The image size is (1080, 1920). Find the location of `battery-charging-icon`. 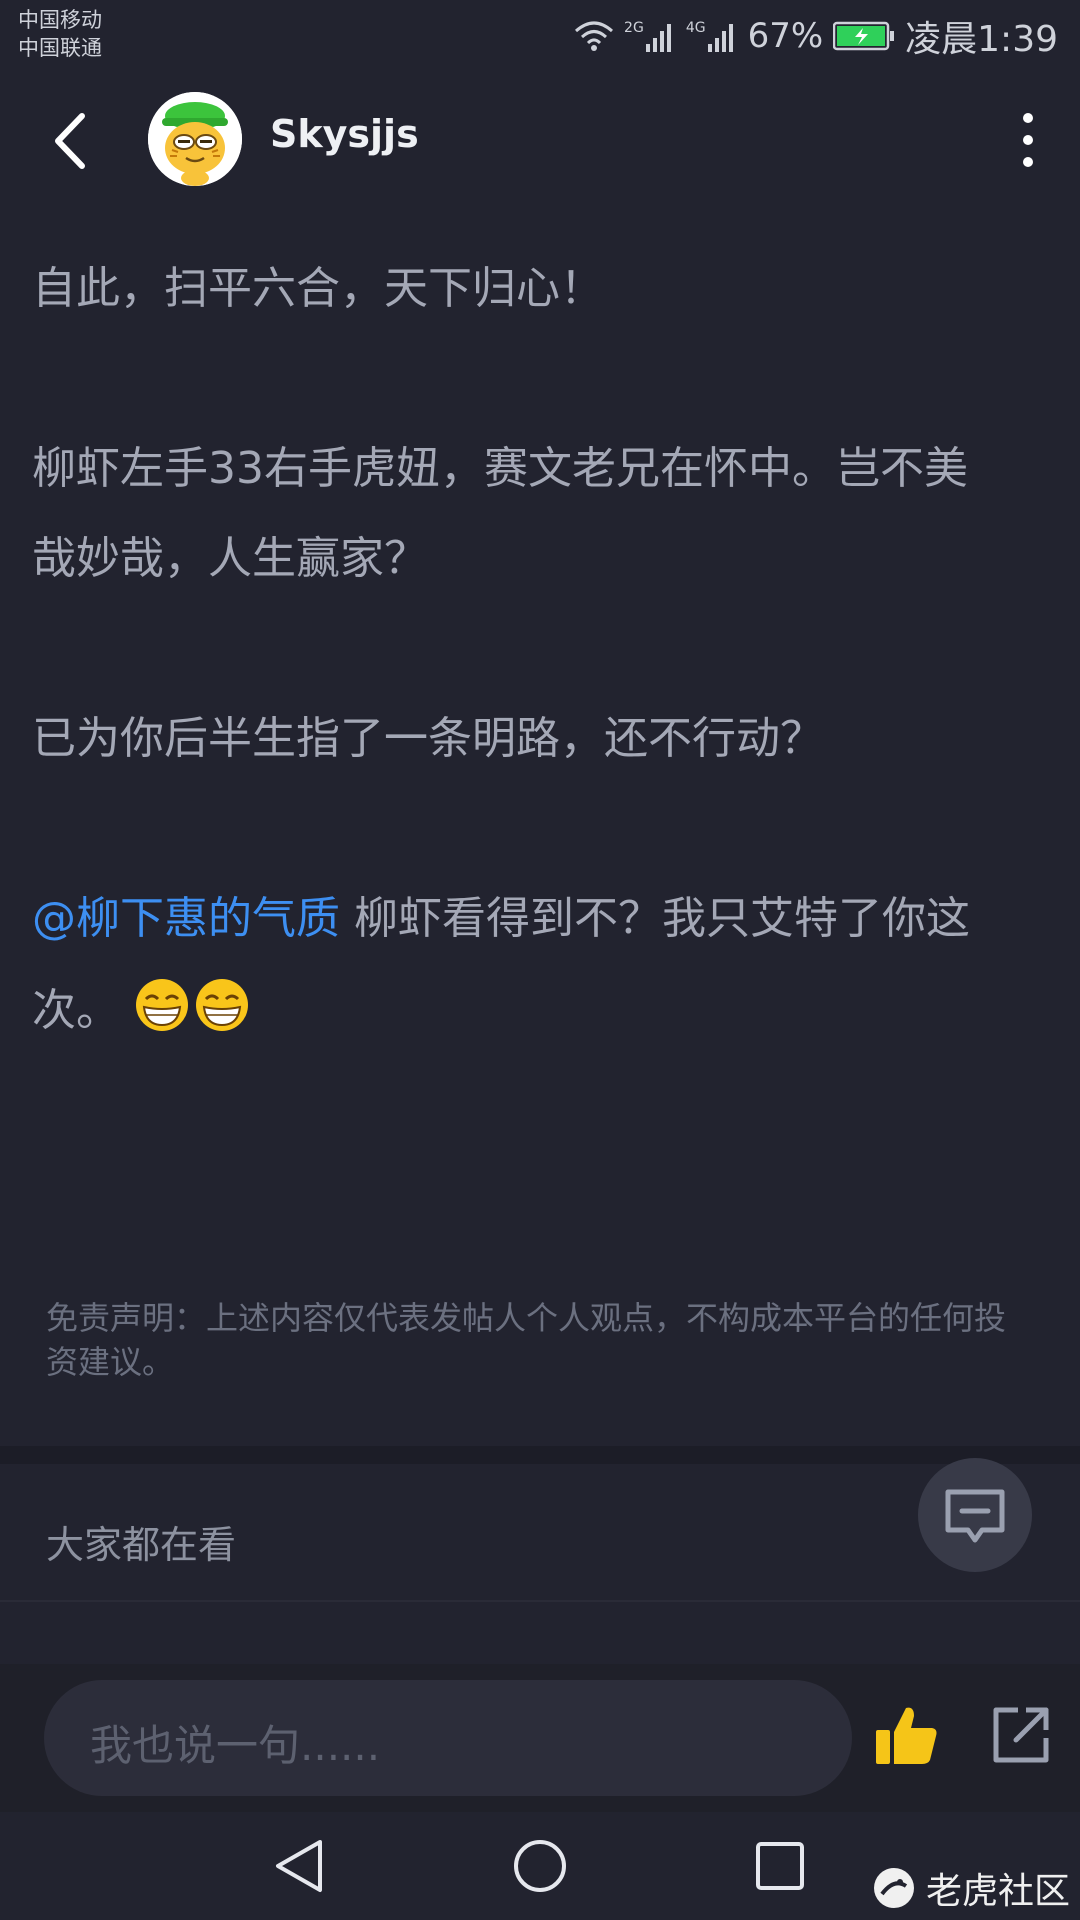

battery-charging-icon is located at coordinates (864, 36).